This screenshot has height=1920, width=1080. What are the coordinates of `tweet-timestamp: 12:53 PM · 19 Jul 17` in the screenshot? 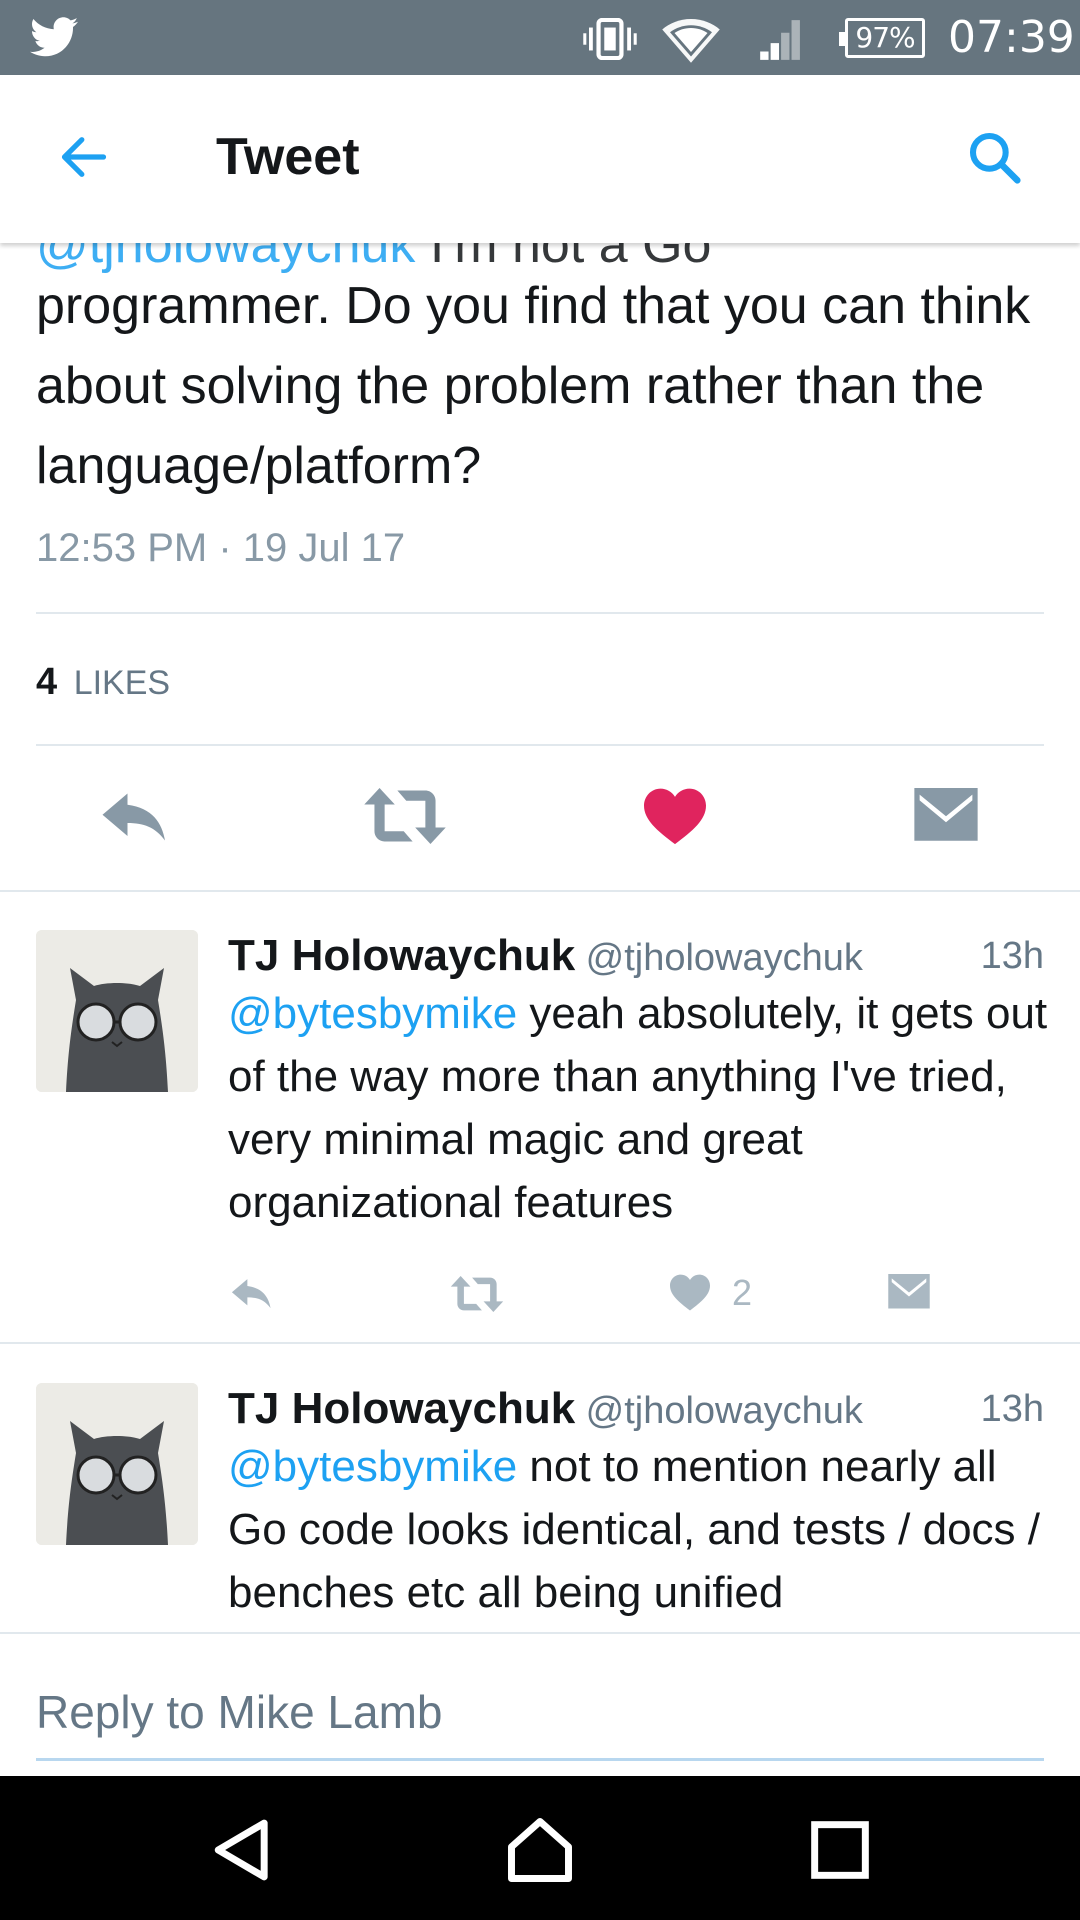 It's located at (221, 548).